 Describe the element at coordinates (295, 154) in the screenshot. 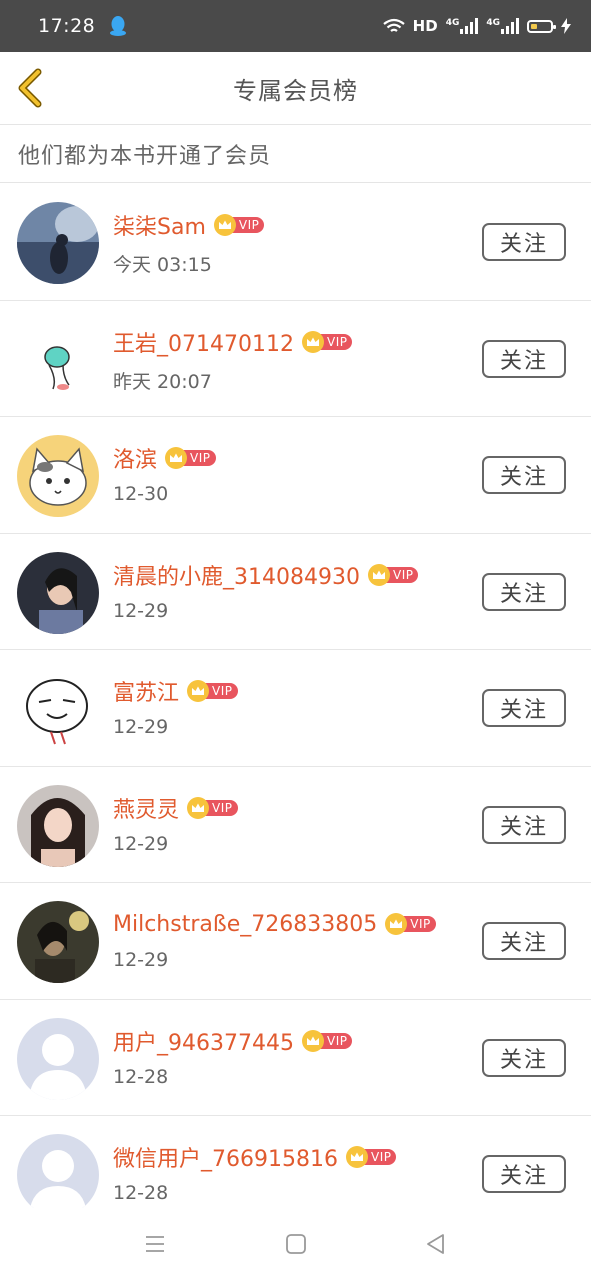

I see `section-subtitle: 他们都为本书开通了会员` at that location.